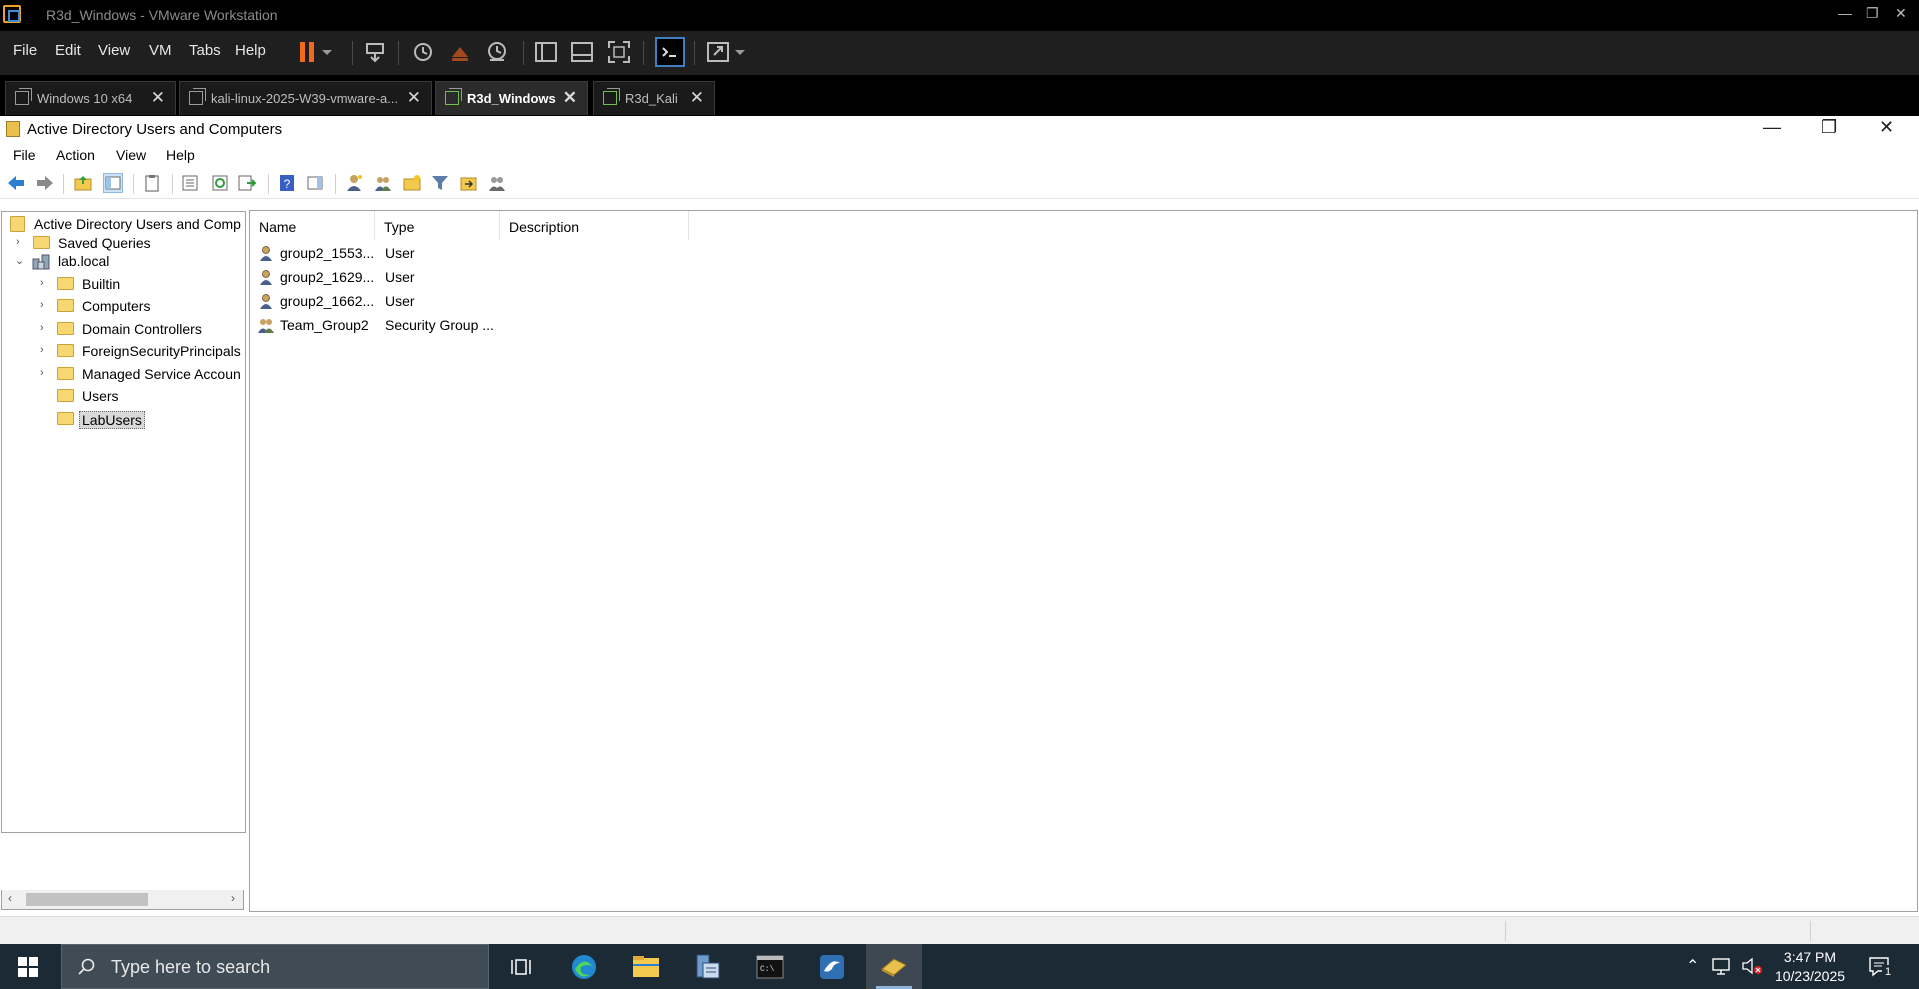  What do you see at coordinates (247, 183) in the screenshot?
I see `export-list-icon` at bounding box center [247, 183].